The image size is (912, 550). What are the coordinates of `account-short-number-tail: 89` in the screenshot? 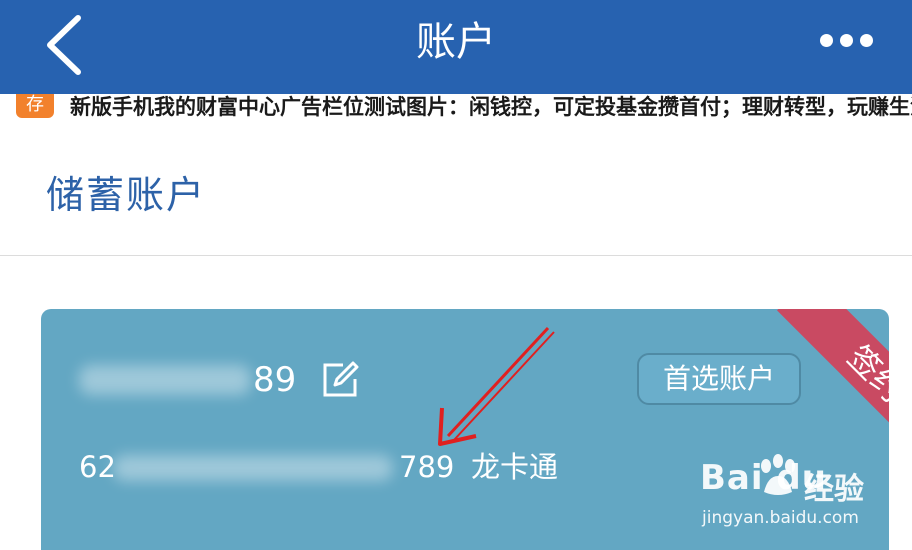 It's located at (275, 380).